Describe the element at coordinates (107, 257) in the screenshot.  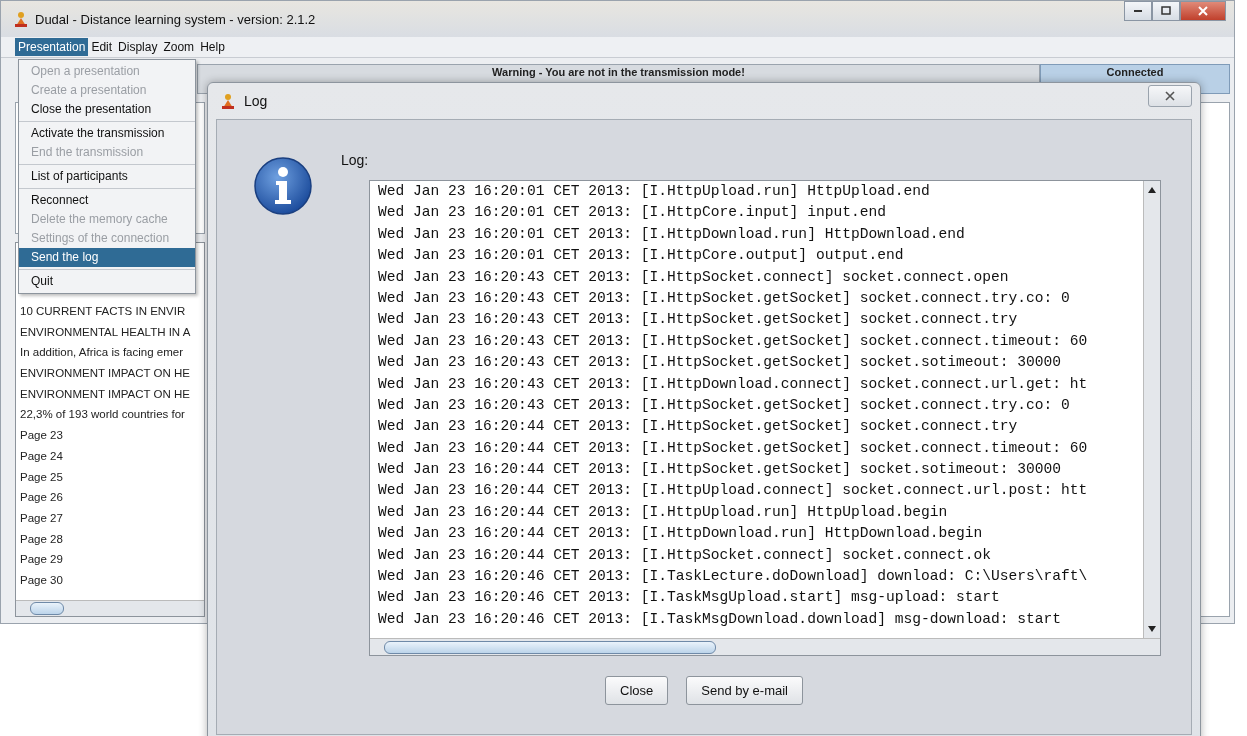
I see `menu-option: Send the log` at that location.